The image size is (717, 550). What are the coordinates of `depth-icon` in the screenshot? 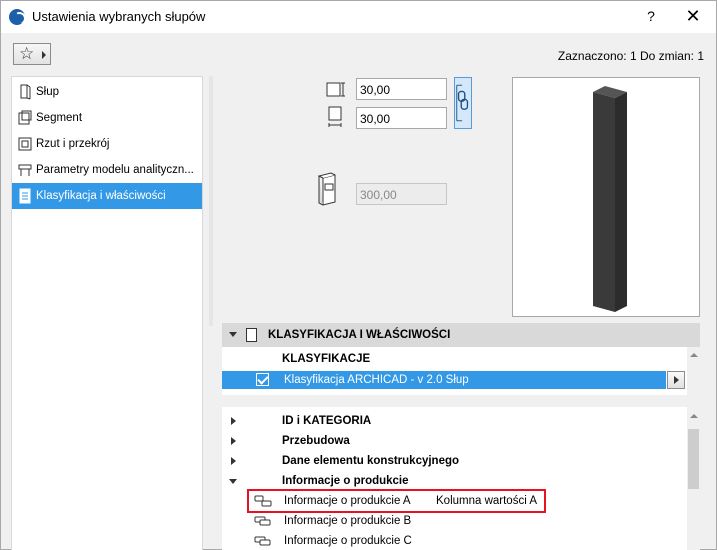 It's located at (335, 116).